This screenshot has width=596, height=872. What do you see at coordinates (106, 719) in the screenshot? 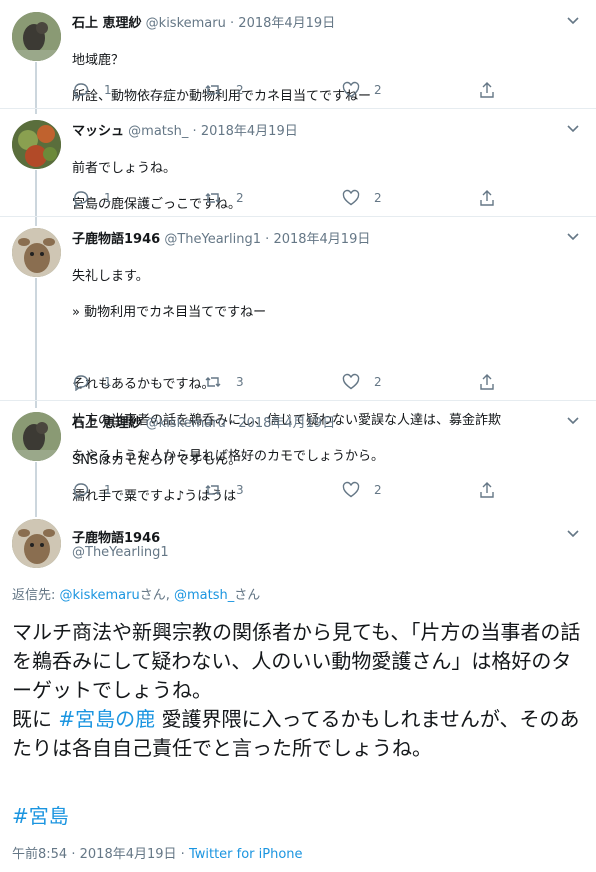
I see `hashtag-link: #宮島の鹿` at bounding box center [106, 719].